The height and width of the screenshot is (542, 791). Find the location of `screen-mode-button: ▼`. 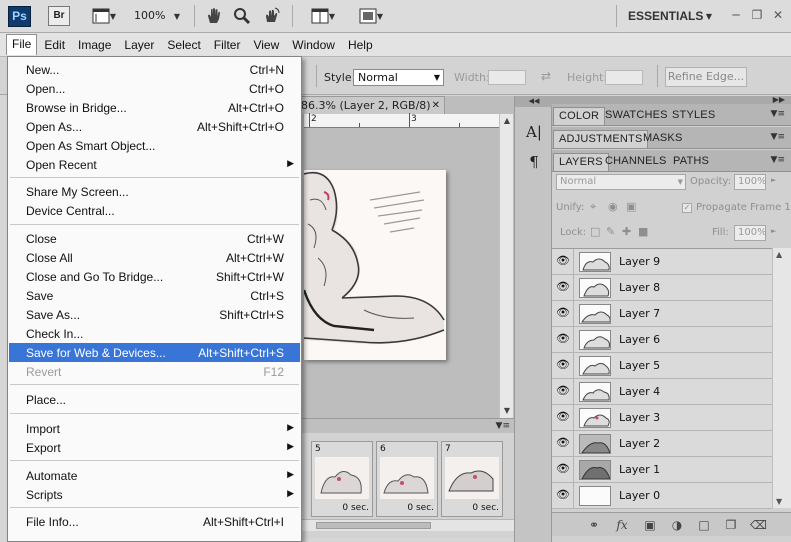

screen-mode-button: ▼ is located at coordinates (371, 16).